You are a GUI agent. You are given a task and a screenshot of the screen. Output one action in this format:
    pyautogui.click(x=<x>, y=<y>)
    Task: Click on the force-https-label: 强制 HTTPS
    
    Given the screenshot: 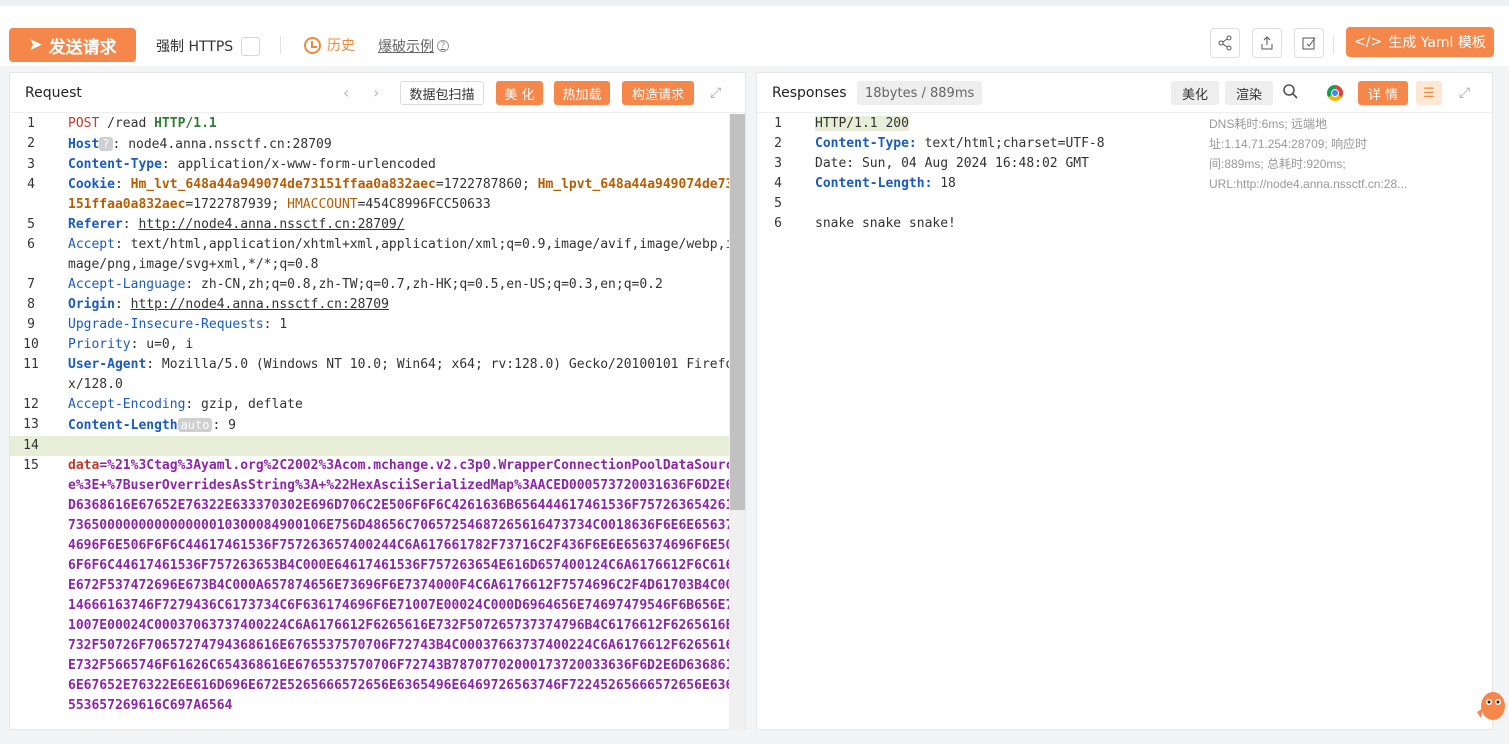 What is the action you would take?
    pyautogui.click(x=195, y=47)
    